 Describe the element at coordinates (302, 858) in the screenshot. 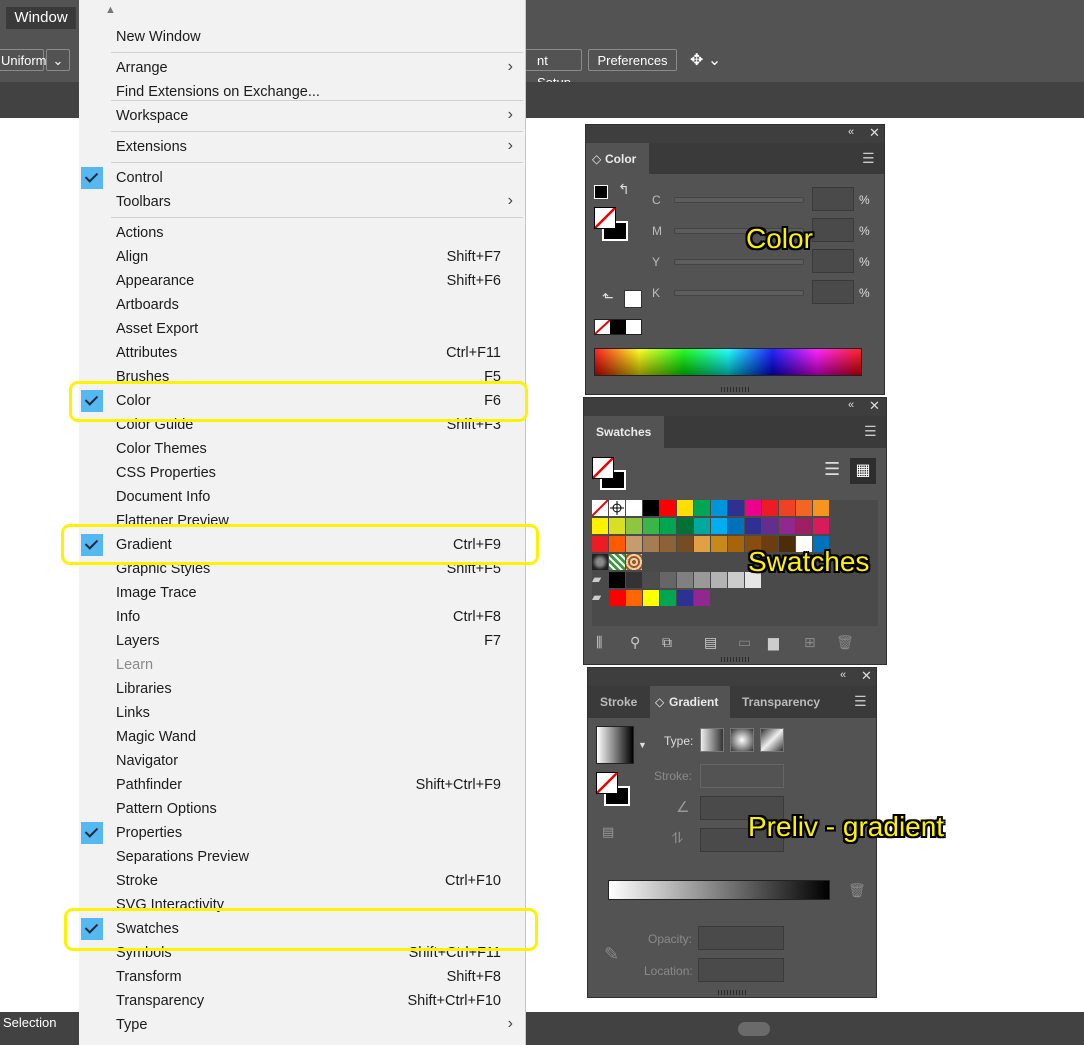

I see `menu-item-separations-preview: Separations Preview` at that location.